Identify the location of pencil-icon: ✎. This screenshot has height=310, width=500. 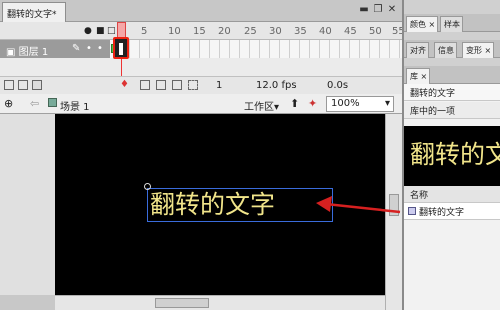
(76, 48).